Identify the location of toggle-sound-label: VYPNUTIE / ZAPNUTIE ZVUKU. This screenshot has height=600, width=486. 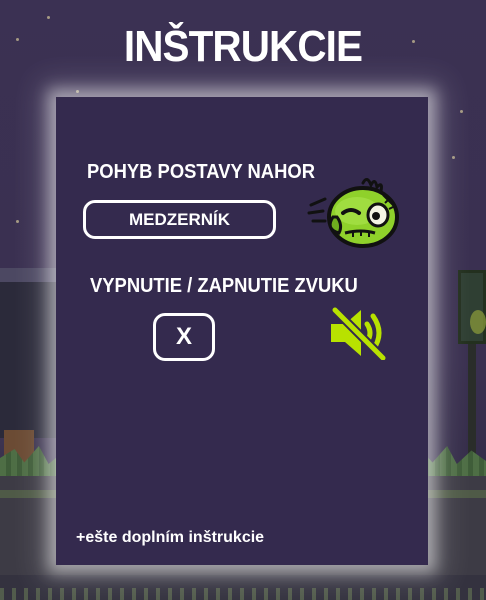
(224, 286).